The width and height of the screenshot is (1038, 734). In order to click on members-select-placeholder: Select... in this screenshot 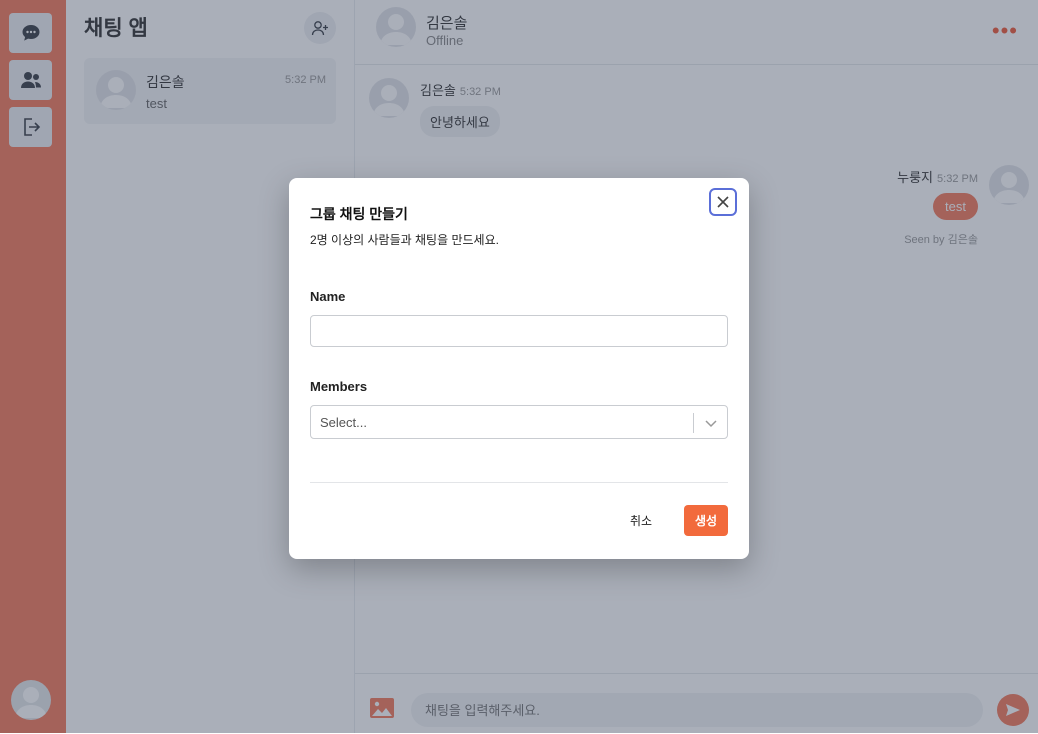, I will do `click(343, 422)`.